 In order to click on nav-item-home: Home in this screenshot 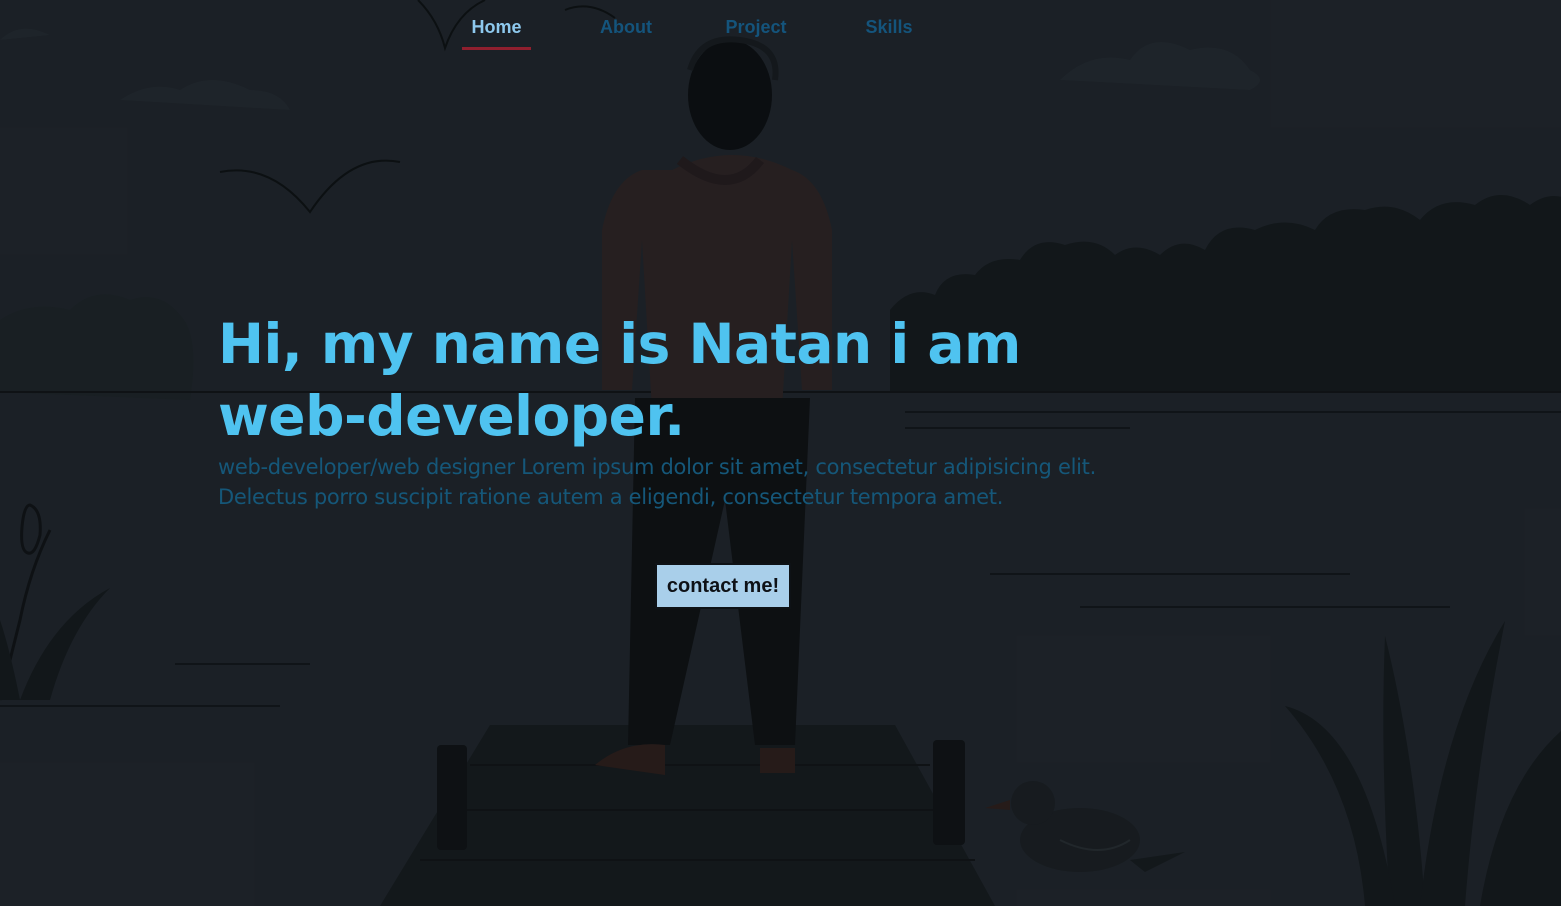, I will do `click(496, 25)`.